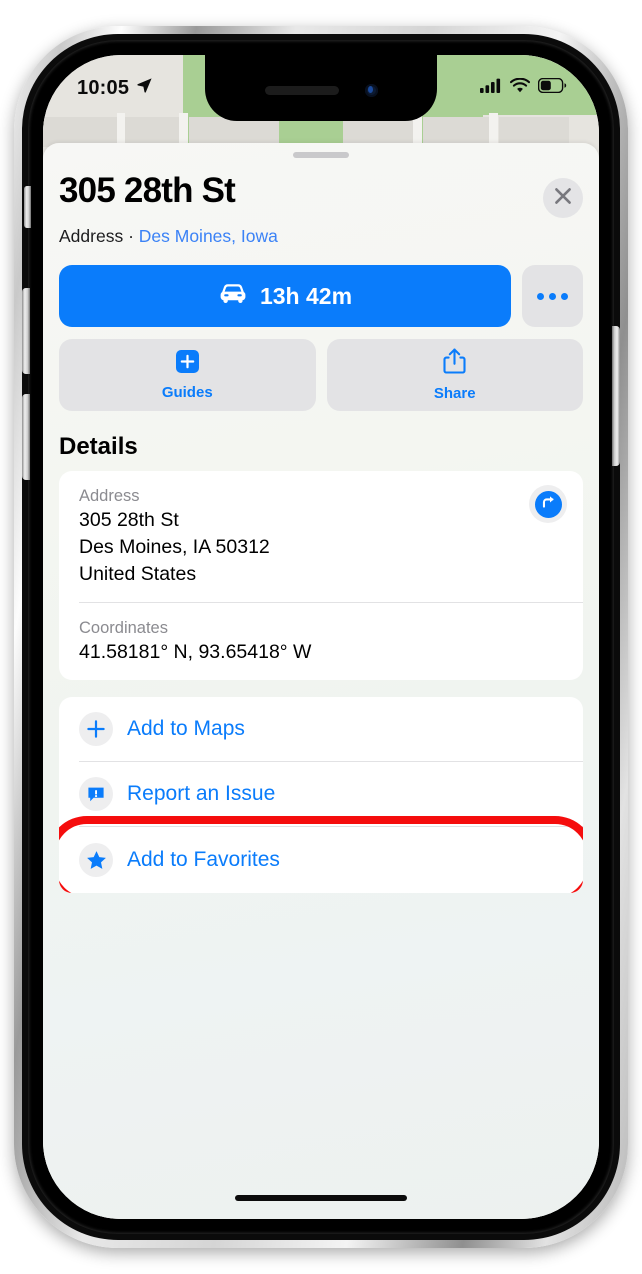  What do you see at coordinates (321, 369) in the screenshot?
I see `secondary-action-row: Guides Share` at bounding box center [321, 369].